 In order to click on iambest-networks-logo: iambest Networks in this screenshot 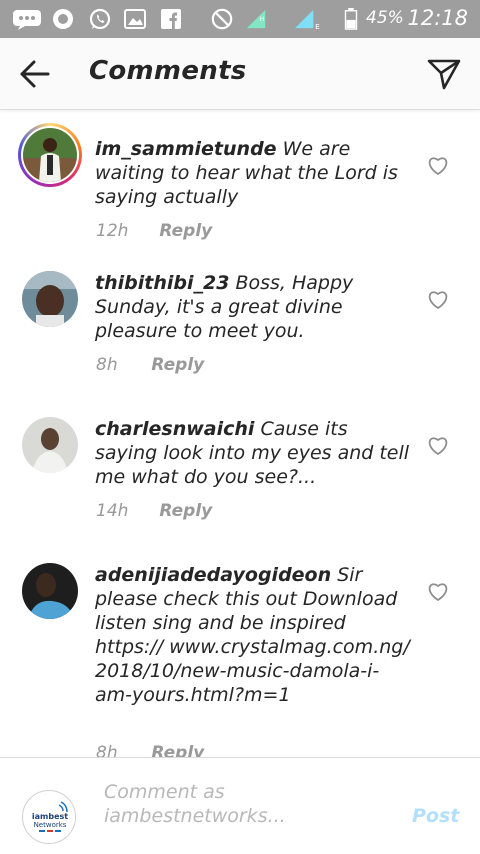, I will do `click(49, 817)`.